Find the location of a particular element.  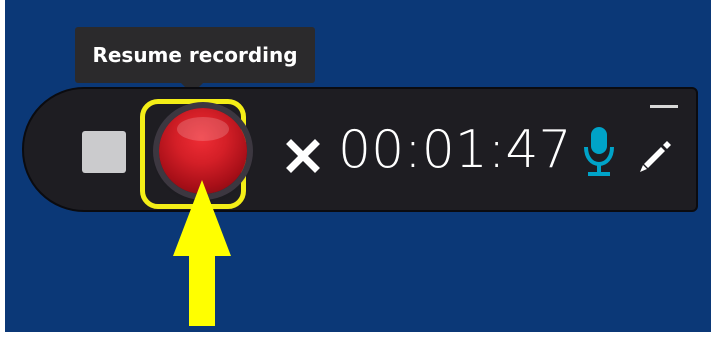

microphone-icon is located at coordinates (599, 151).